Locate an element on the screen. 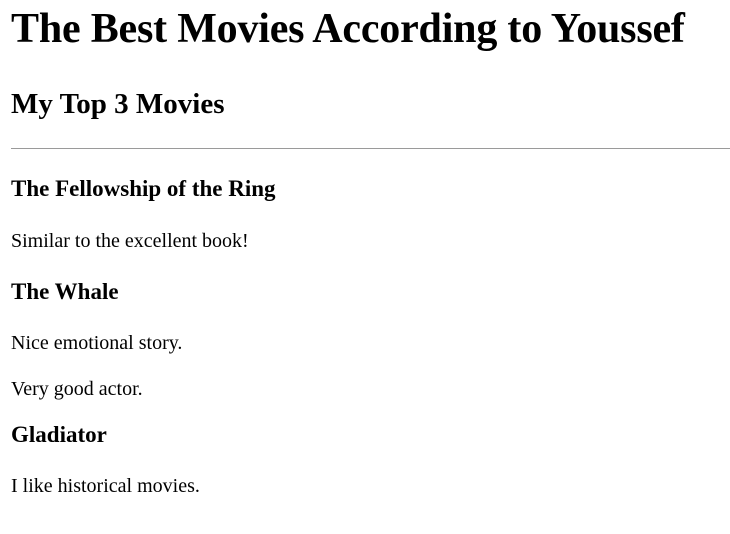 The width and height of the screenshot is (730, 534). movie-title: The Fellowship of the Ring is located at coordinates (143, 188).